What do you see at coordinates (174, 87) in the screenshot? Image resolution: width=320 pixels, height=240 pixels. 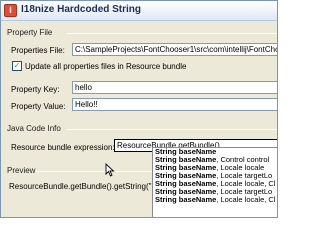 I see `property-key-field: hello` at bounding box center [174, 87].